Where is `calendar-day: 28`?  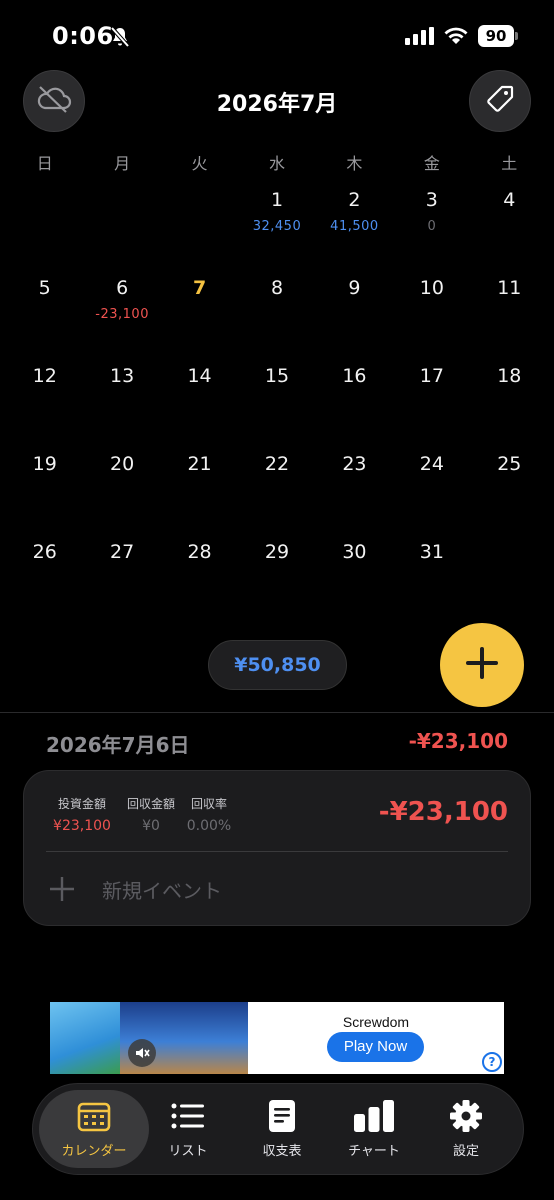
calendar-day: 28 is located at coordinates (199, 573).